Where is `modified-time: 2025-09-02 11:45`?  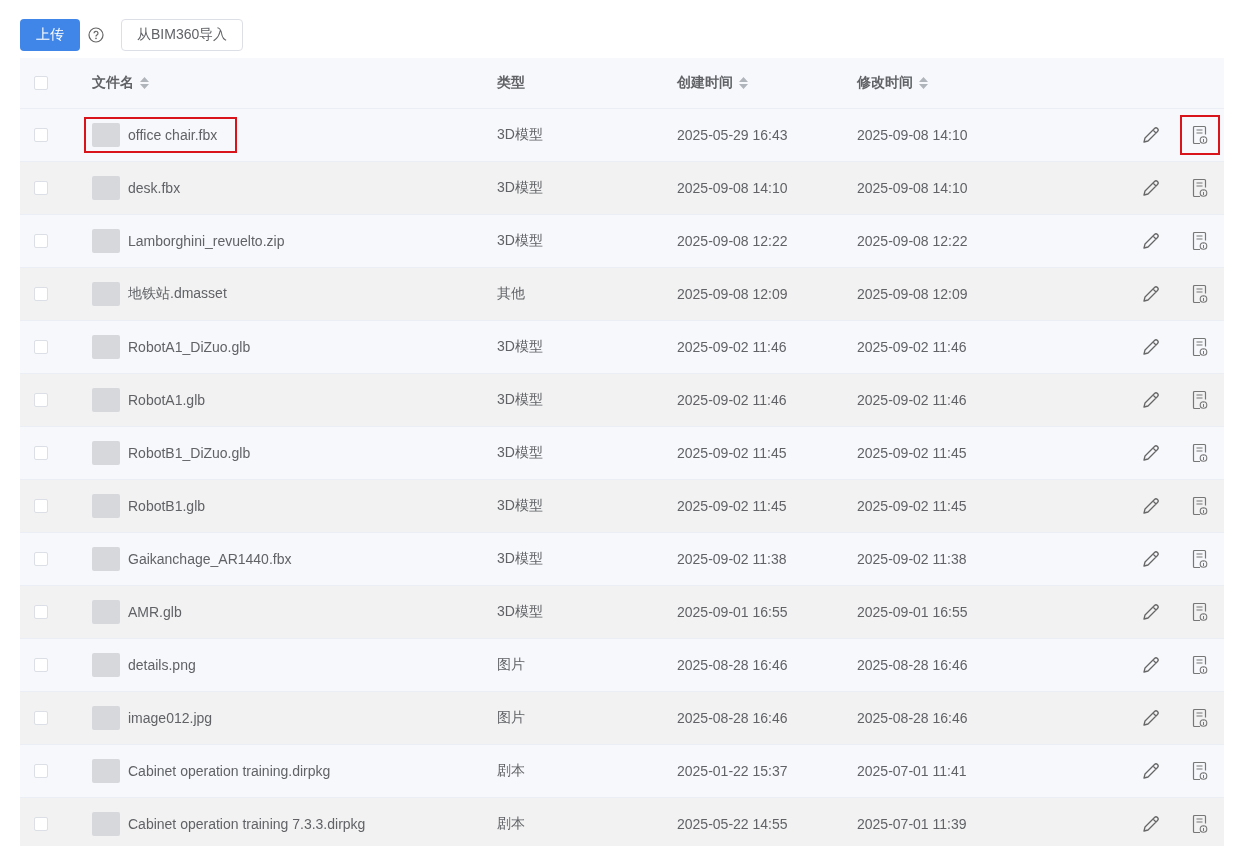
modified-time: 2025-09-02 11:45 is located at coordinates (912, 453).